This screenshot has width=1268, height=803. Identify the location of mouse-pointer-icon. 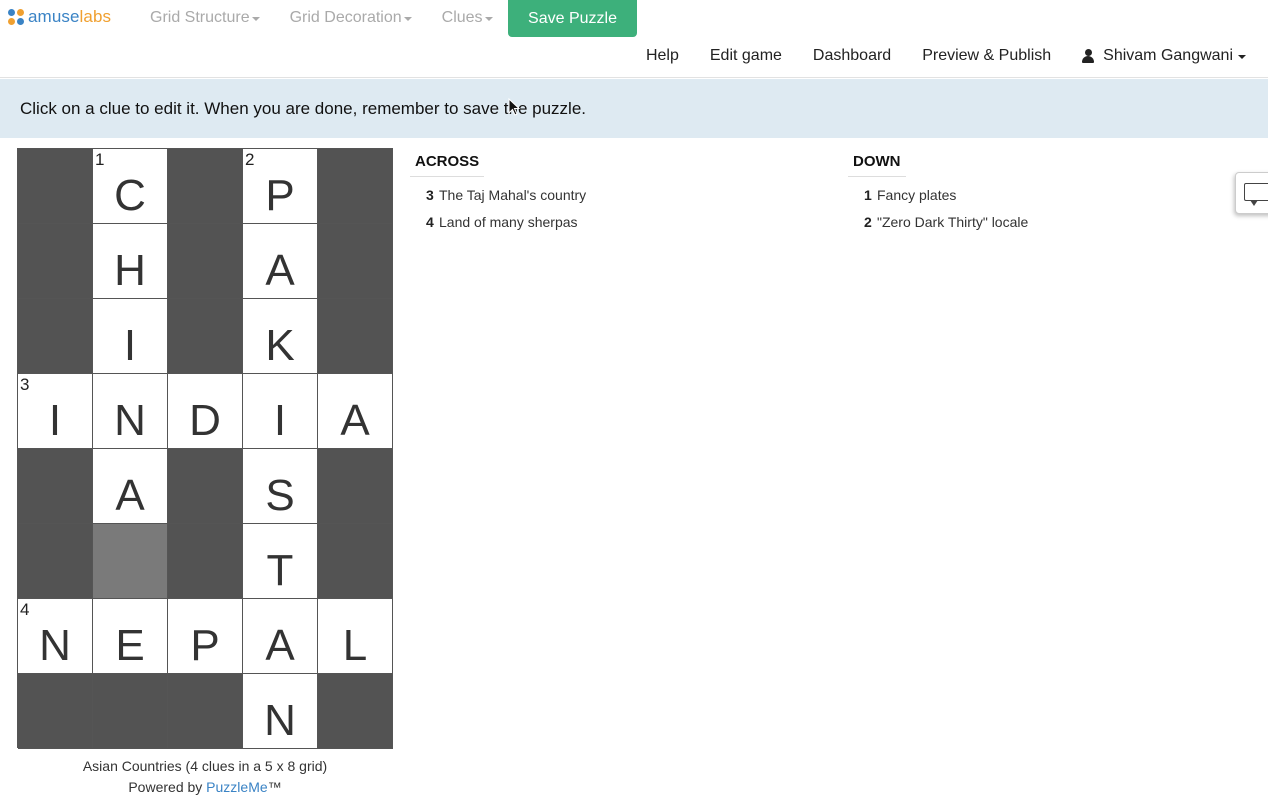
(514, 107).